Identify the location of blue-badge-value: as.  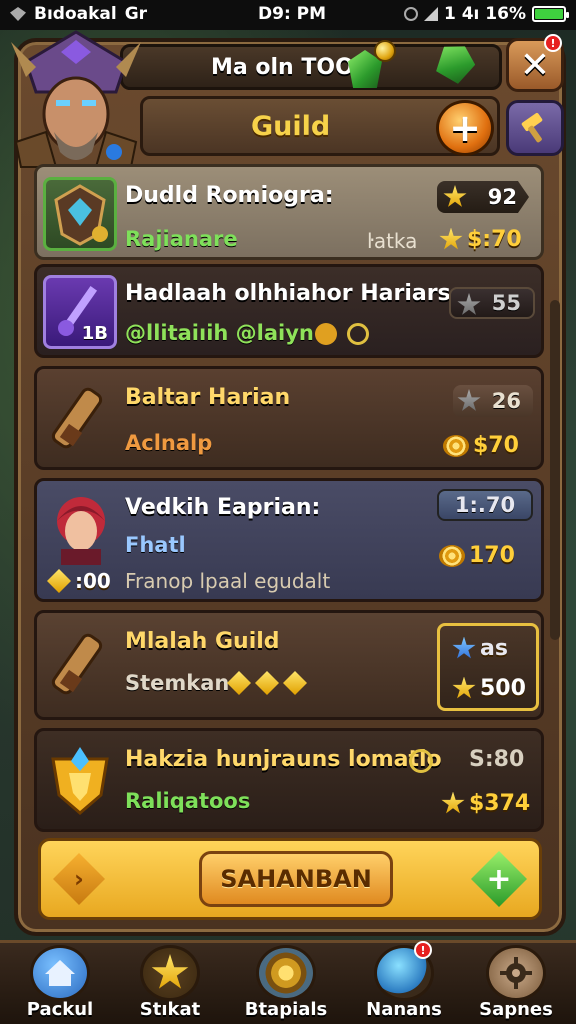
(494, 648).